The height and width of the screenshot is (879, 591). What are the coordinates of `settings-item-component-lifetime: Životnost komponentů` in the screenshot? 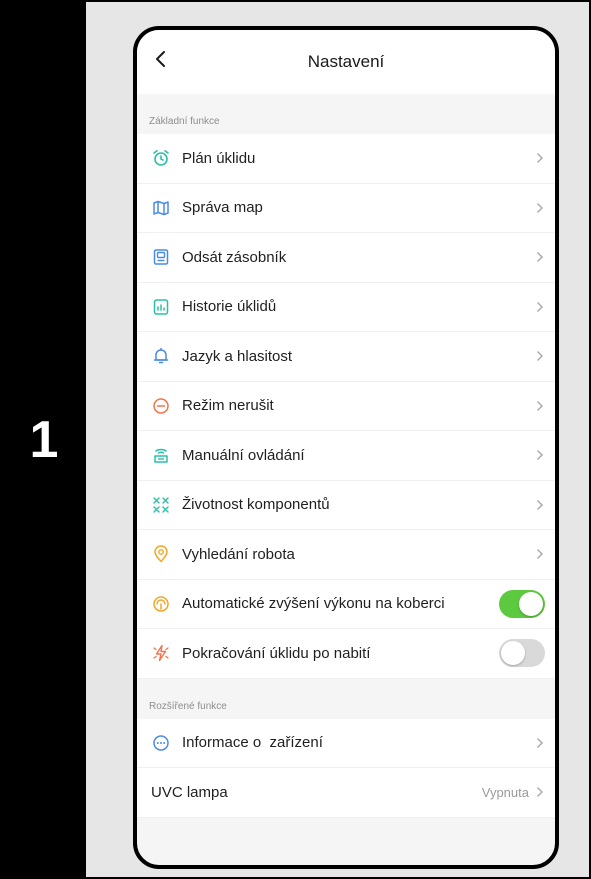 It's located at (346, 505).